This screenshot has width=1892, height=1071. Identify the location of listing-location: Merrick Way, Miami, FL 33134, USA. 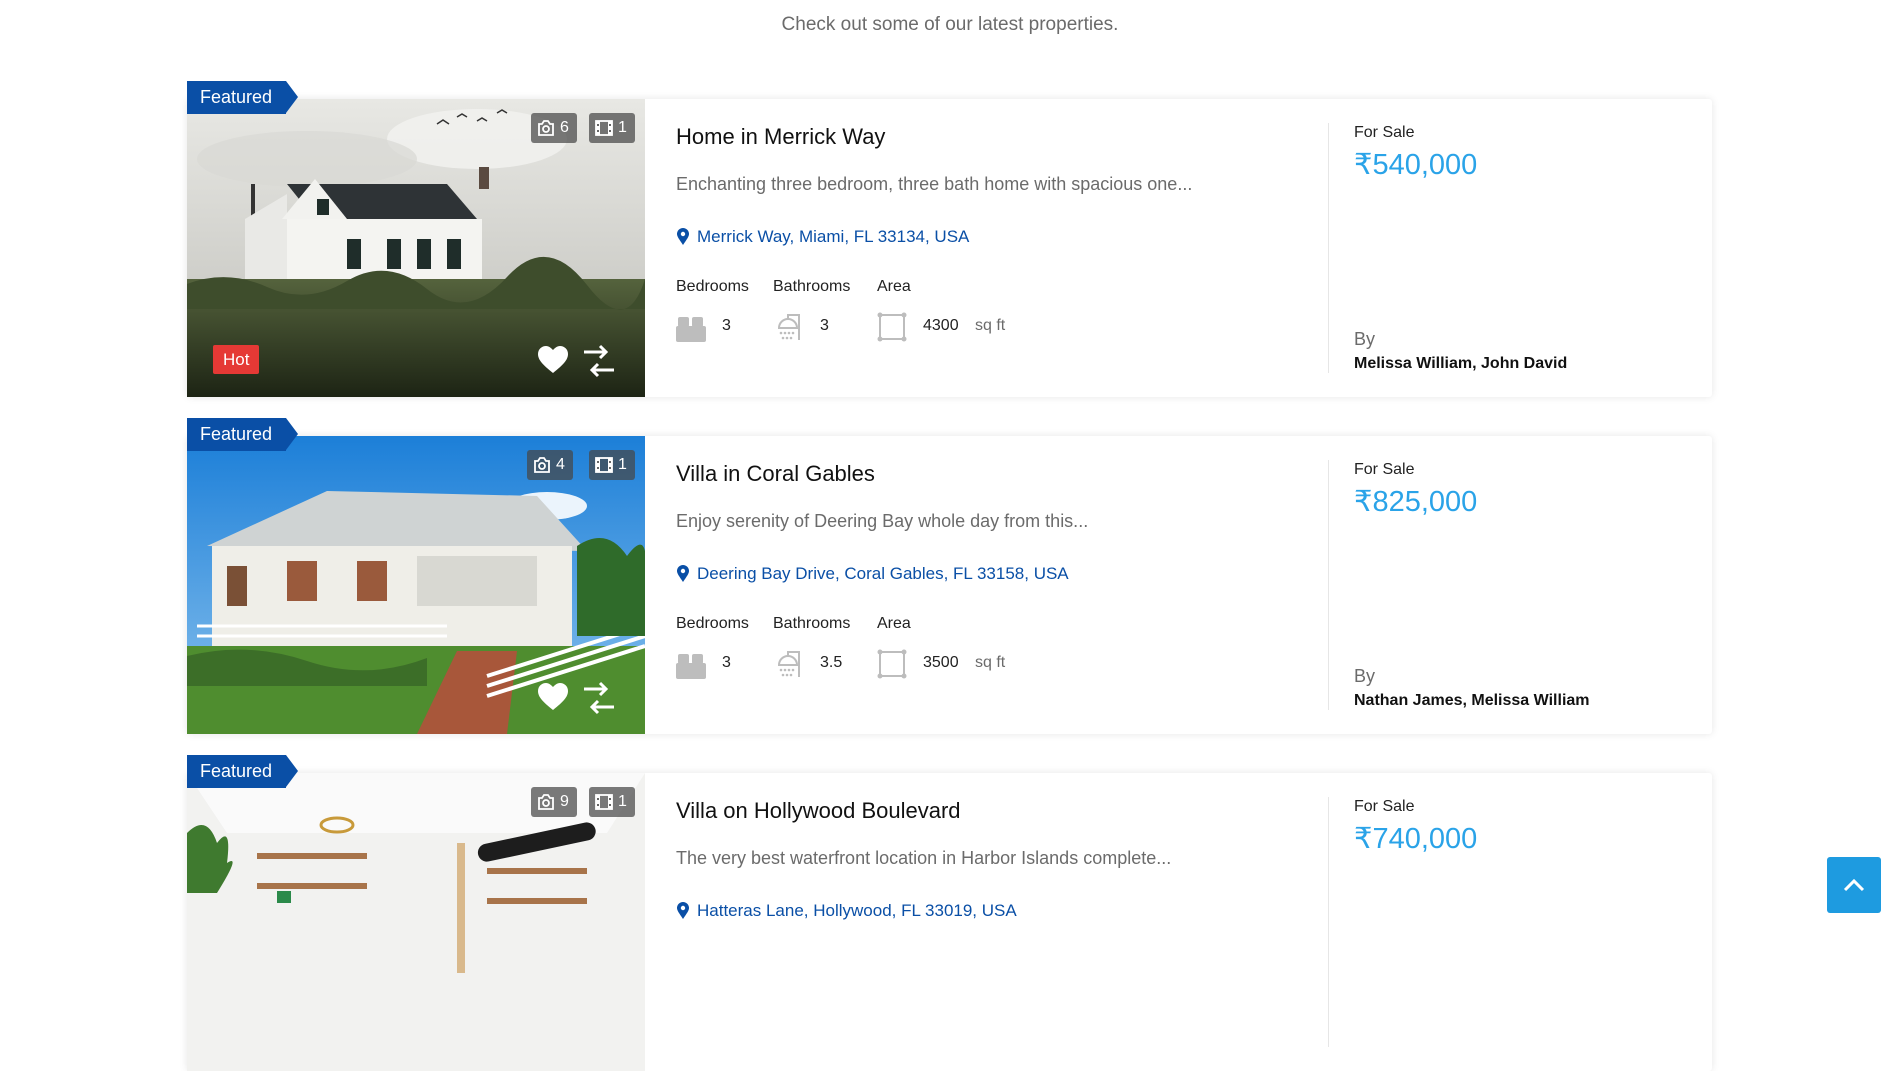
(822, 237).